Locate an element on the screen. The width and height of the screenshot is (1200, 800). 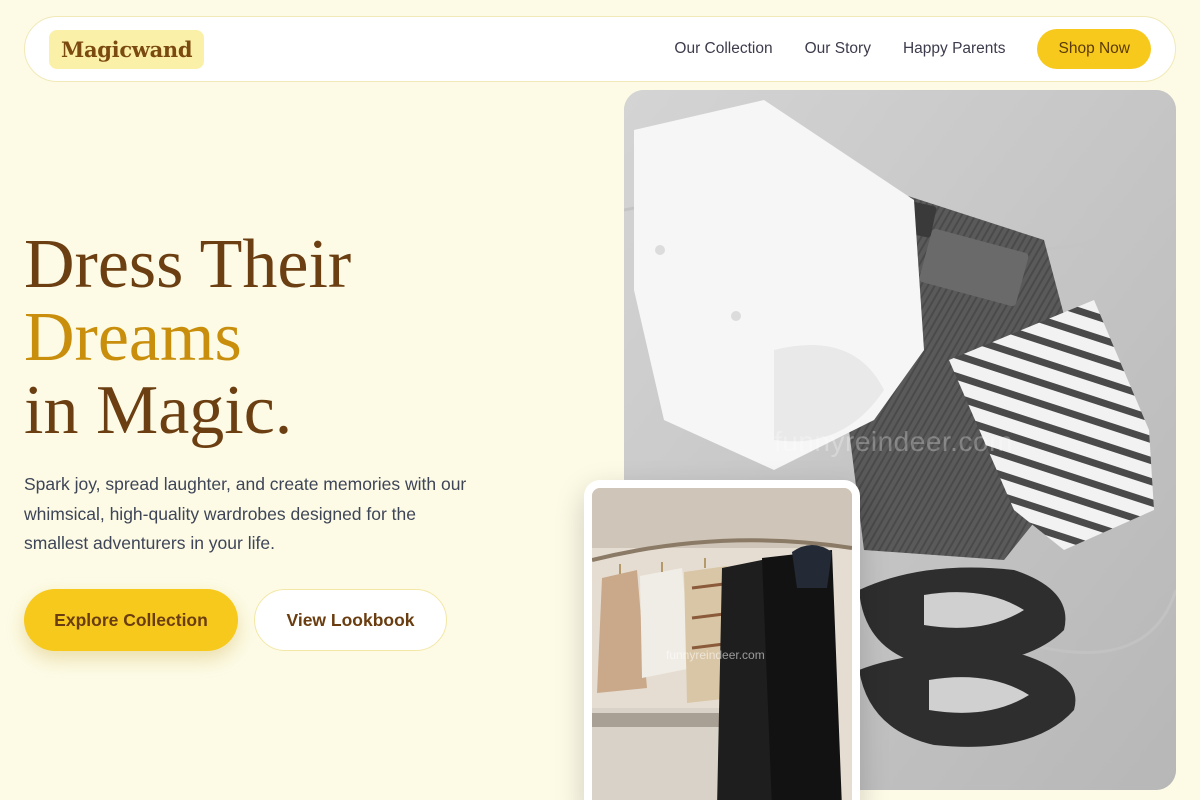
headline-line-1: Dress Their is located at coordinates (188, 264).